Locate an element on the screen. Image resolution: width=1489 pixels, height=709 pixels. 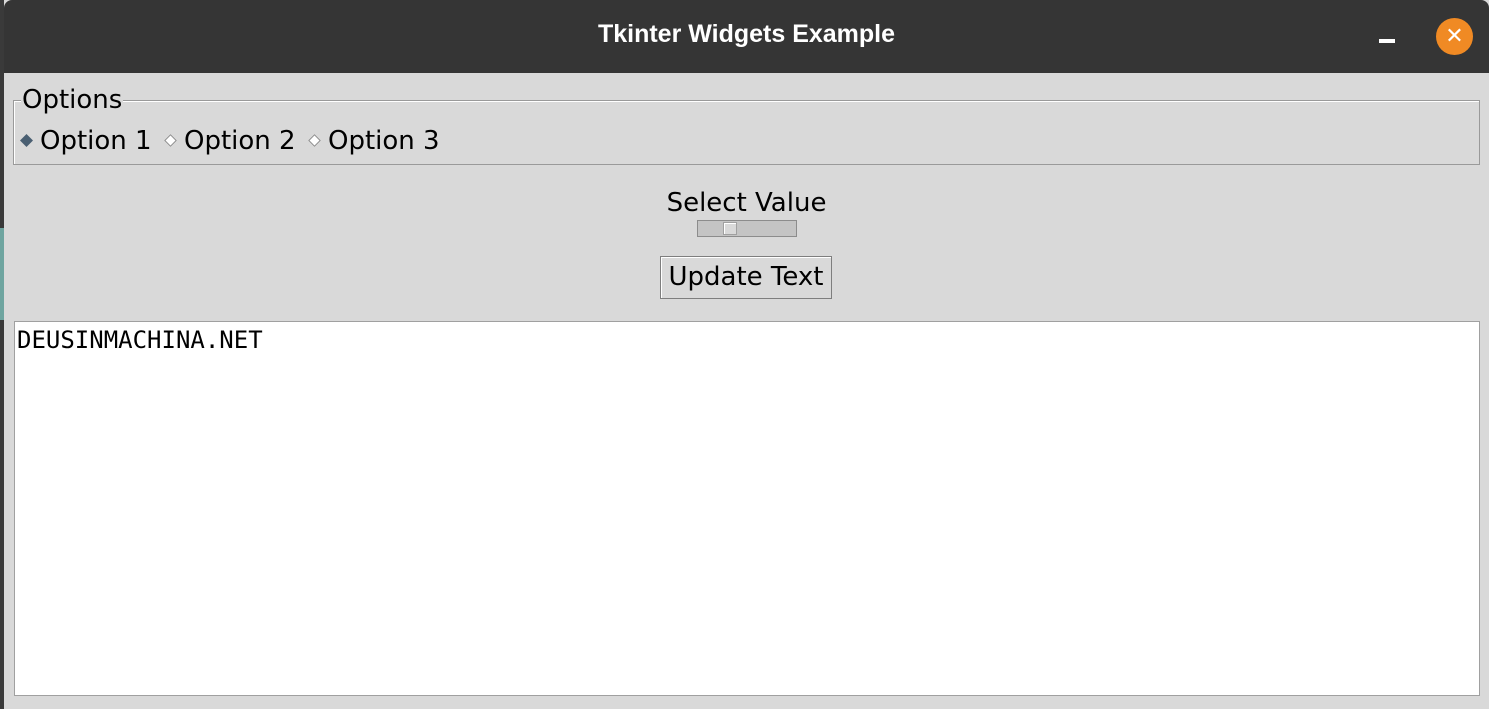
minimize-button is located at coordinates (1387, 39).